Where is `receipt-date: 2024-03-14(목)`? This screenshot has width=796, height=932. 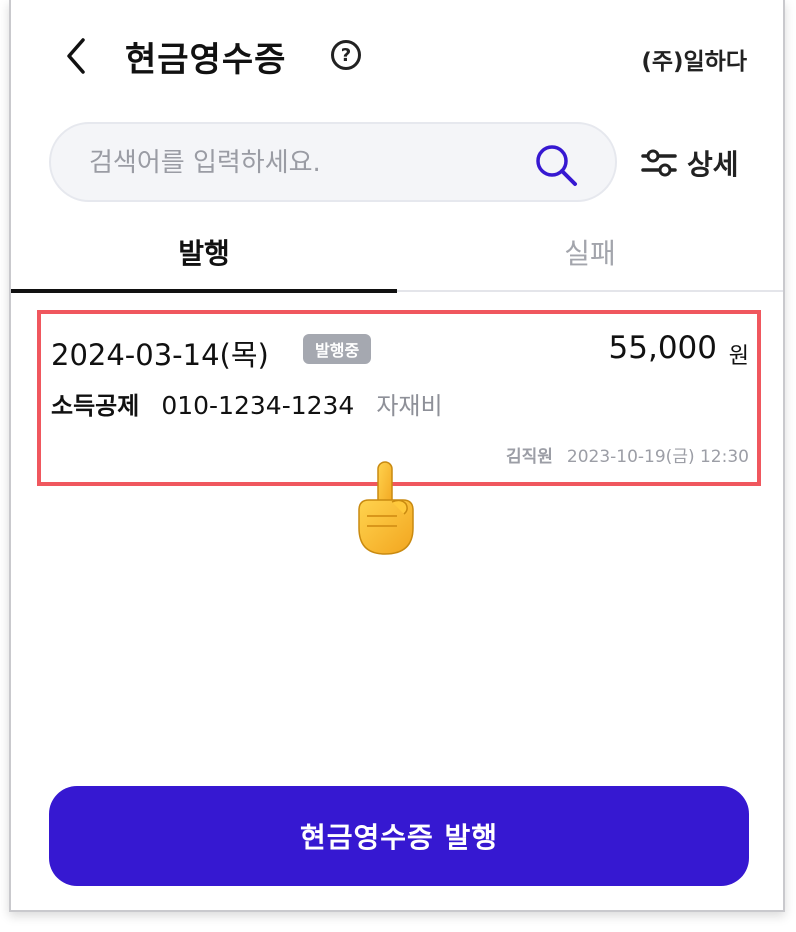
receipt-date: 2024-03-14(목) is located at coordinates (160, 355).